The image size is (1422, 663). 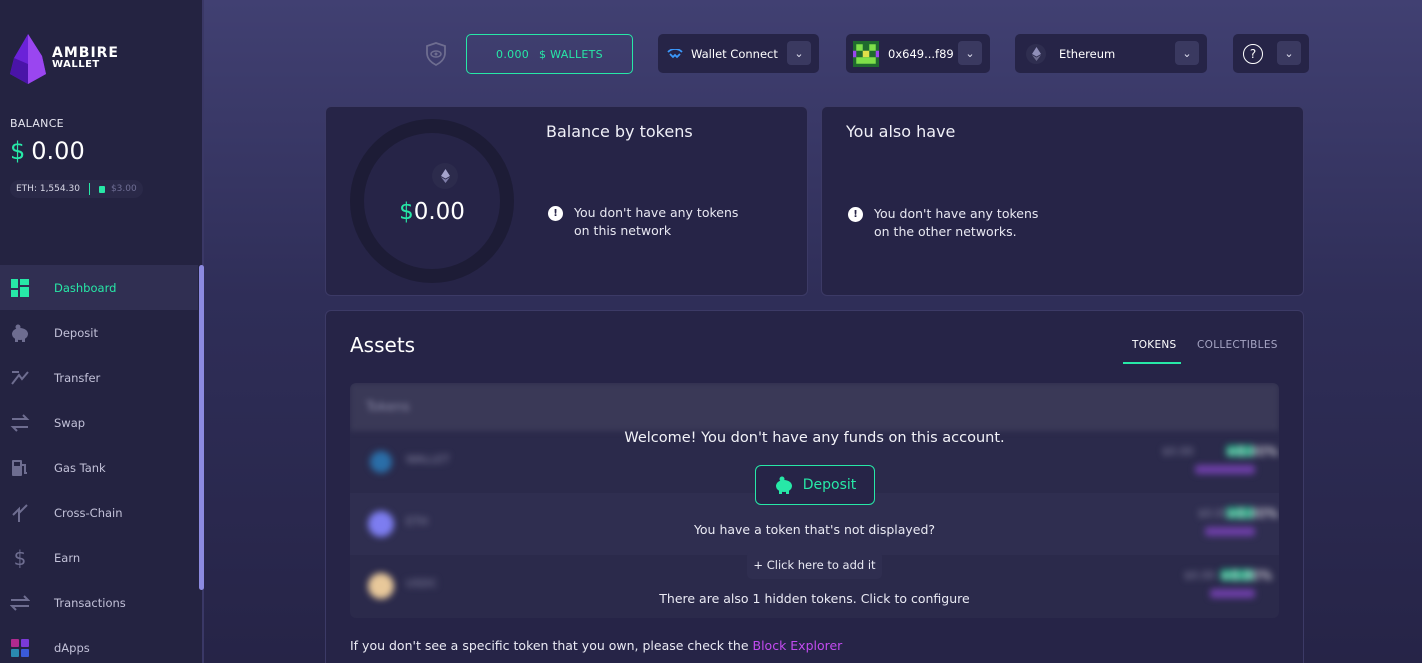 I want to click on account-avatar, so click(x=866, y=53).